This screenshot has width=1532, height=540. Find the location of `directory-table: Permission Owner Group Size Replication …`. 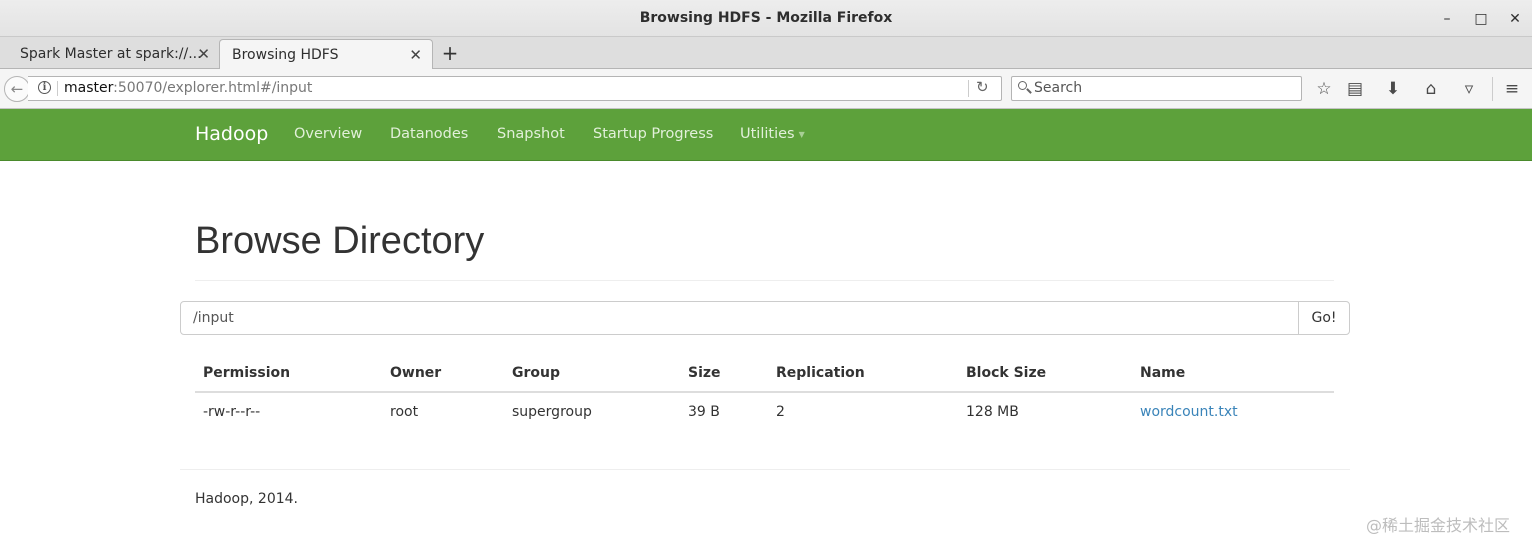

directory-table: Permission Owner Group Size Replication … is located at coordinates (764, 393).